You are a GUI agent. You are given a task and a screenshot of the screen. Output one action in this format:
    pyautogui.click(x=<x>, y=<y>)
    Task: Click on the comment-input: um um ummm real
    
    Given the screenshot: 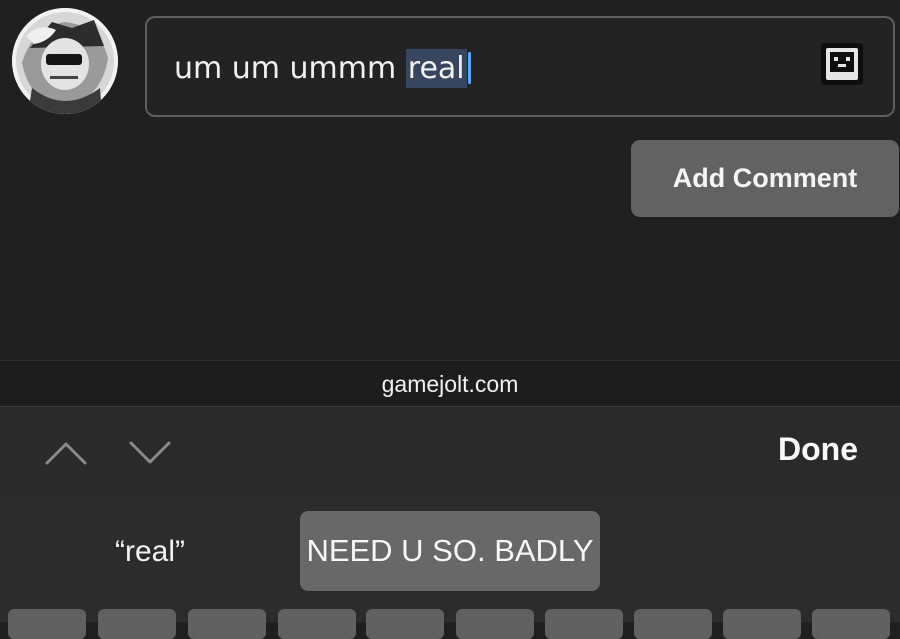 What is the action you would take?
    pyautogui.click(x=520, y=66)
    